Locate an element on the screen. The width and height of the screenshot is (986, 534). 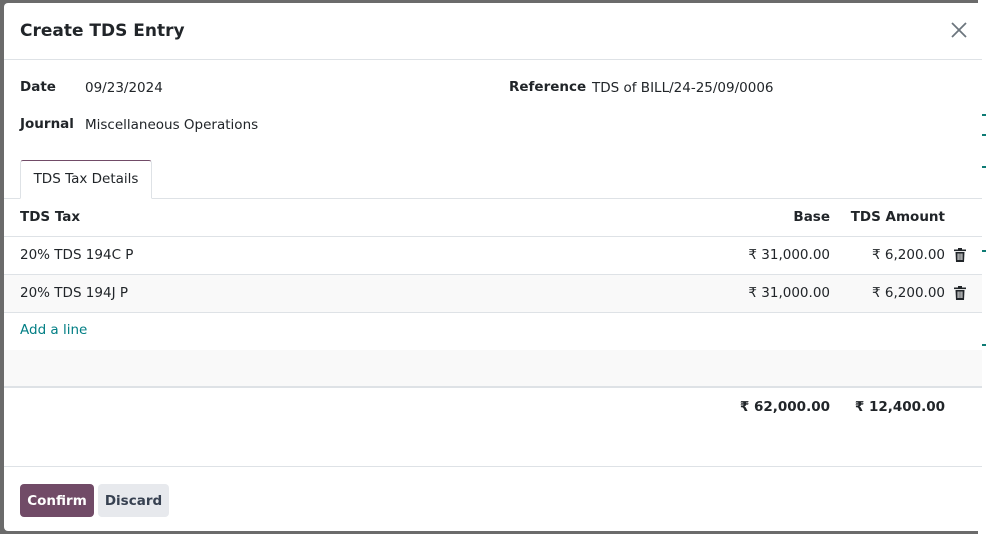
row-tax-cell: 20% TDS 194J P is located at coordinates (74, 293).